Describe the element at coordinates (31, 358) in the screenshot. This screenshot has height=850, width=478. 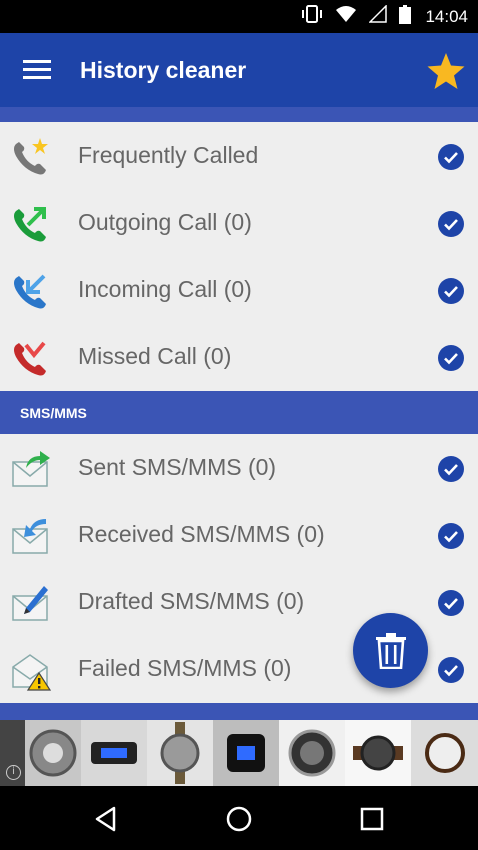
I see `missed-call-icon` at that location.